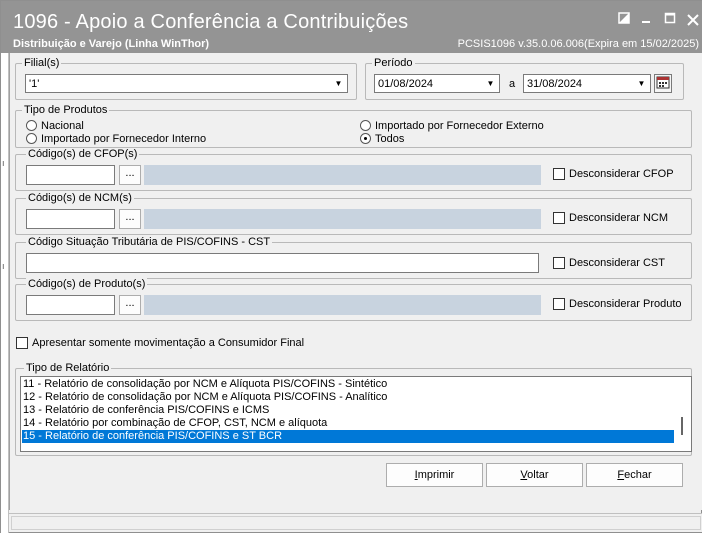  I want to click on imprimir-button: Imprimir, so click(434, 475).